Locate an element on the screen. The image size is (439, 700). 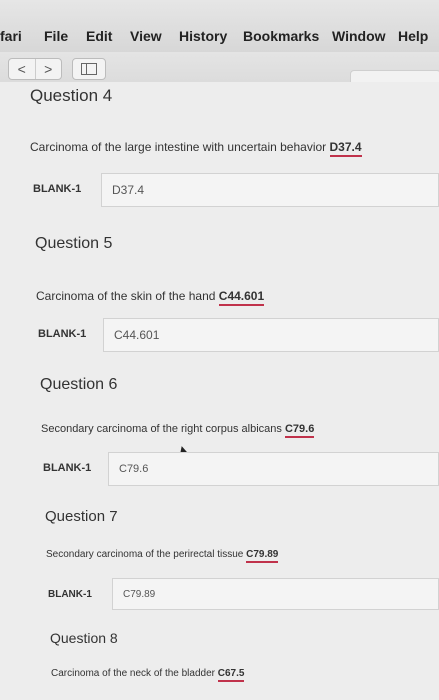
menu-app-name: fari is located at coordinates (11, 36).